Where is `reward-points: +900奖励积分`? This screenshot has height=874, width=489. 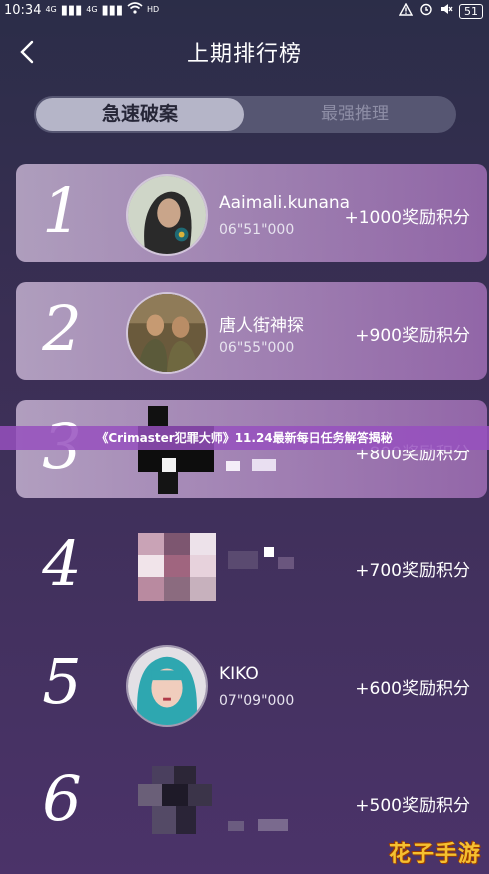 reward-points: +900奖励积分 is located at coordinates (412, 336).